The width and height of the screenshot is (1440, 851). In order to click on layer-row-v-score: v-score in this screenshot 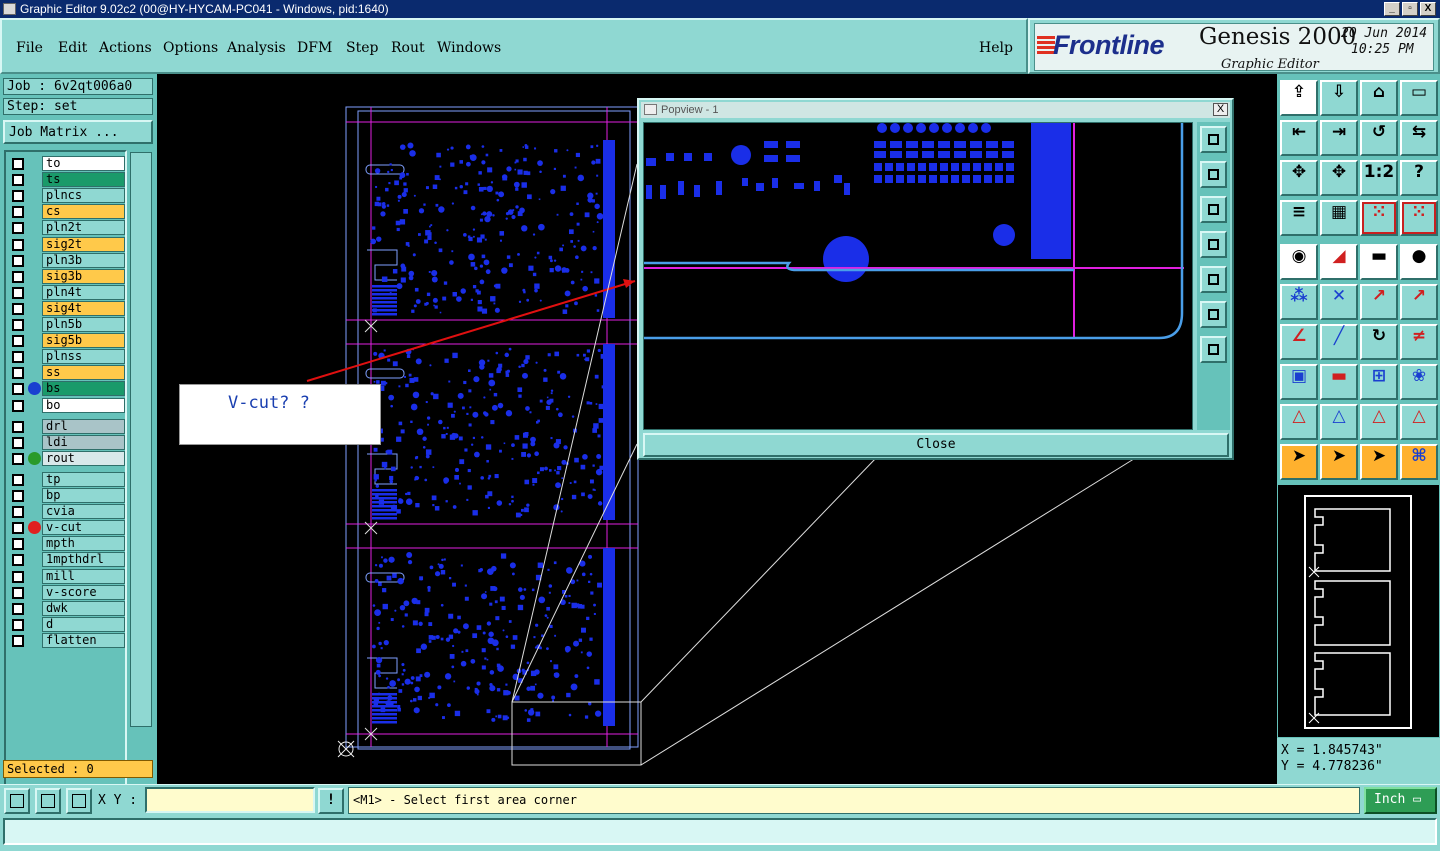, I will do `click(68, 592)`.